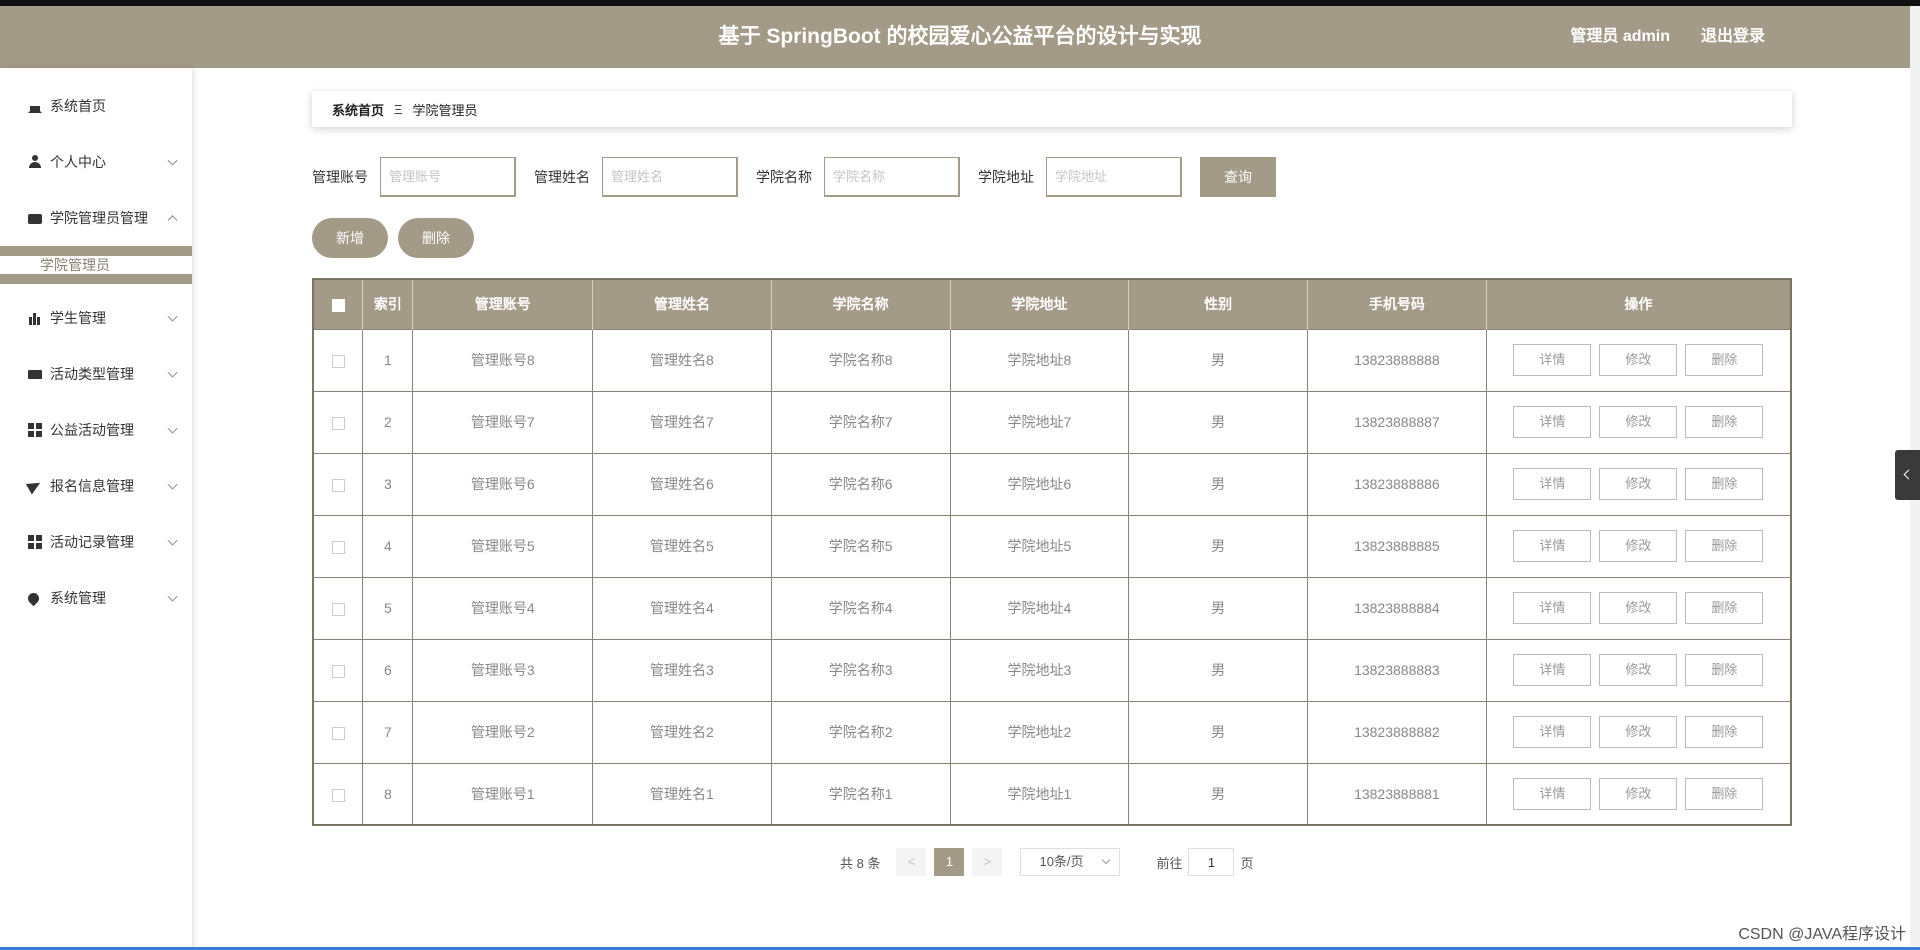  I want to click on chevron-up-icon, so click(172, 220).